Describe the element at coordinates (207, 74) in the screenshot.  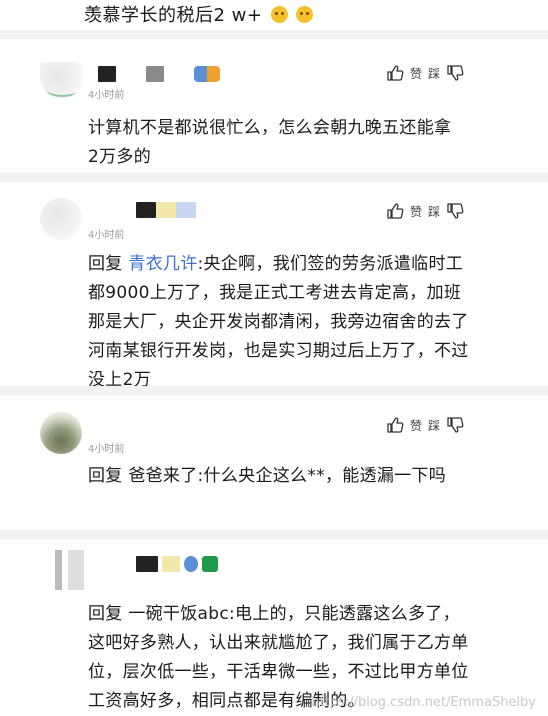
I see `level-badge-icon` at that location.